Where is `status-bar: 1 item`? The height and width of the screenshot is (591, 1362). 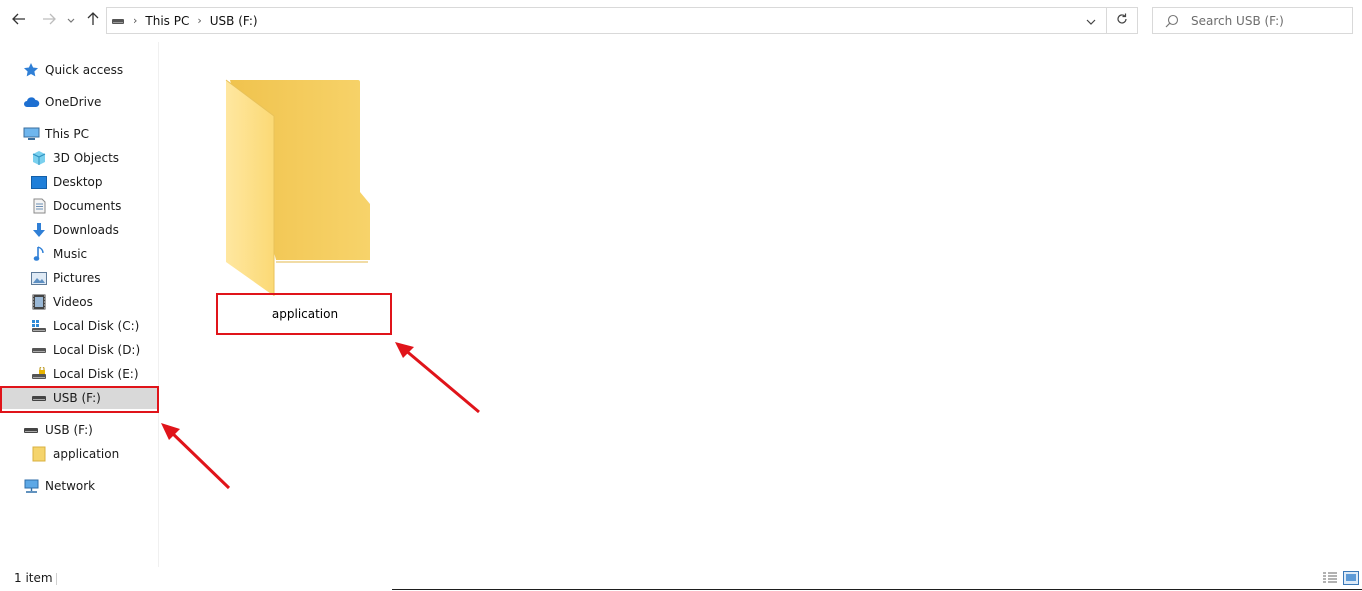
status-bar: 1 item is located at coordinates (681, 580).